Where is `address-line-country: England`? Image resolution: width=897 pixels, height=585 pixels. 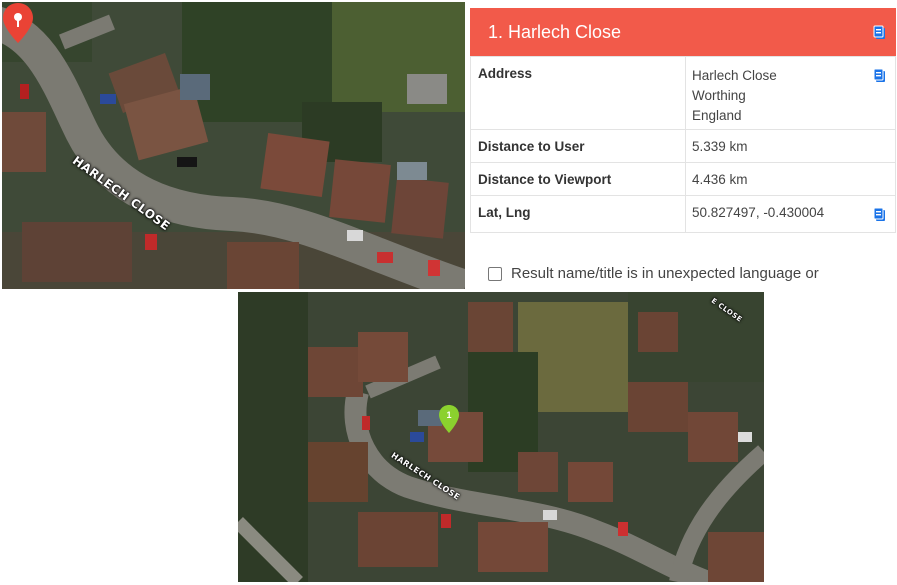 address-line-country: England is located at coordinates (717, 115).